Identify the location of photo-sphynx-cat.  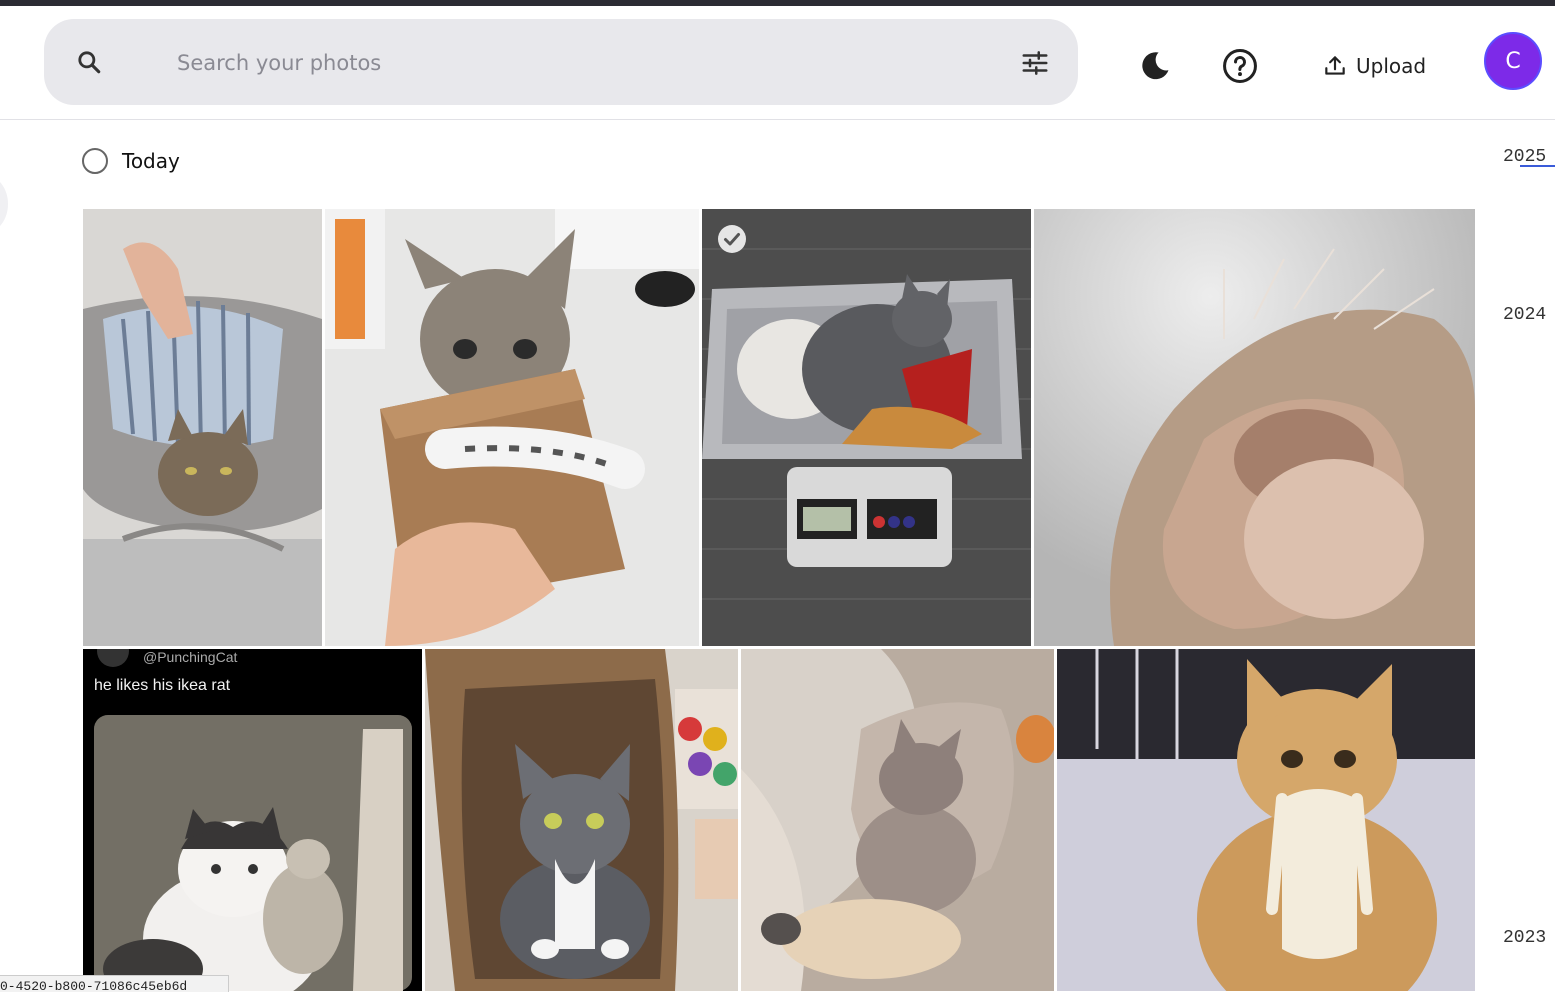
(897, 820).